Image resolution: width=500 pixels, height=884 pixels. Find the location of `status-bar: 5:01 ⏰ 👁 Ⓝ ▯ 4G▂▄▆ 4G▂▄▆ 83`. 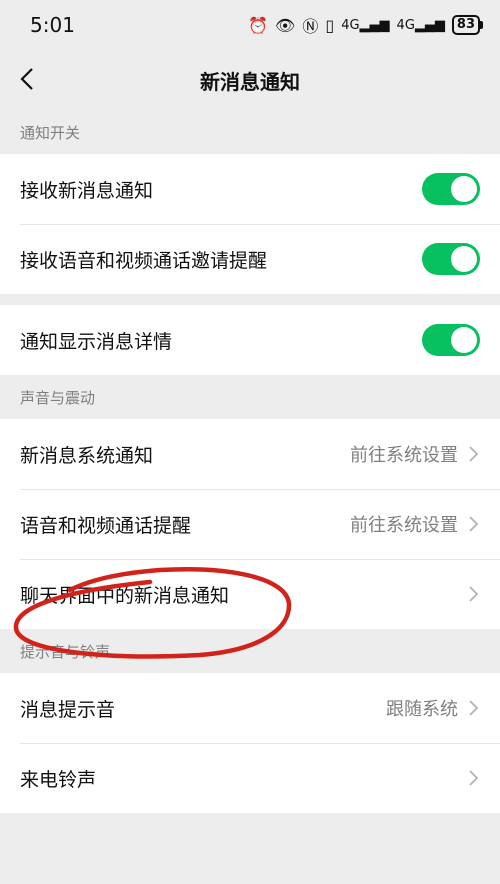

status-bar: 5:01 ⏰ 👁 Ⓝ ▯ 4G▂▄▆ 4G▂▄▆ 83 is located at coordinates (250, 25).